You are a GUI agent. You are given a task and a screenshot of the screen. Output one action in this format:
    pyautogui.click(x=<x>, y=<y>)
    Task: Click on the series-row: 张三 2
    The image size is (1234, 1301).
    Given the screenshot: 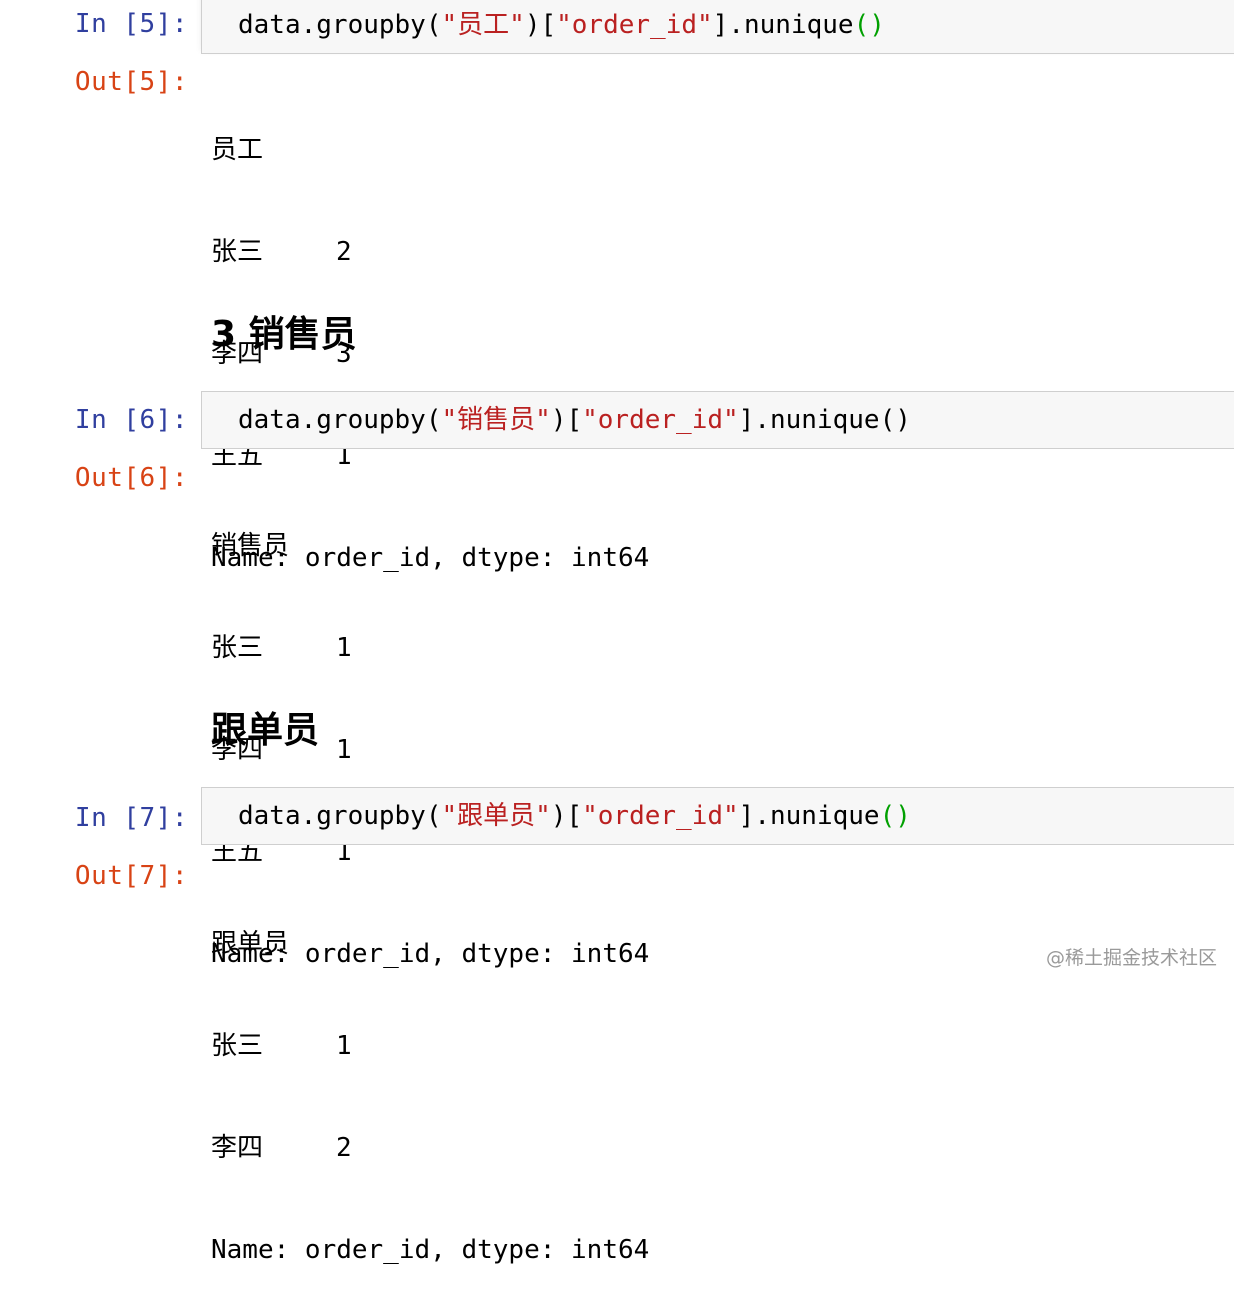 What is the action you would take?
    pyautogui.click(x=281, y=252)
    